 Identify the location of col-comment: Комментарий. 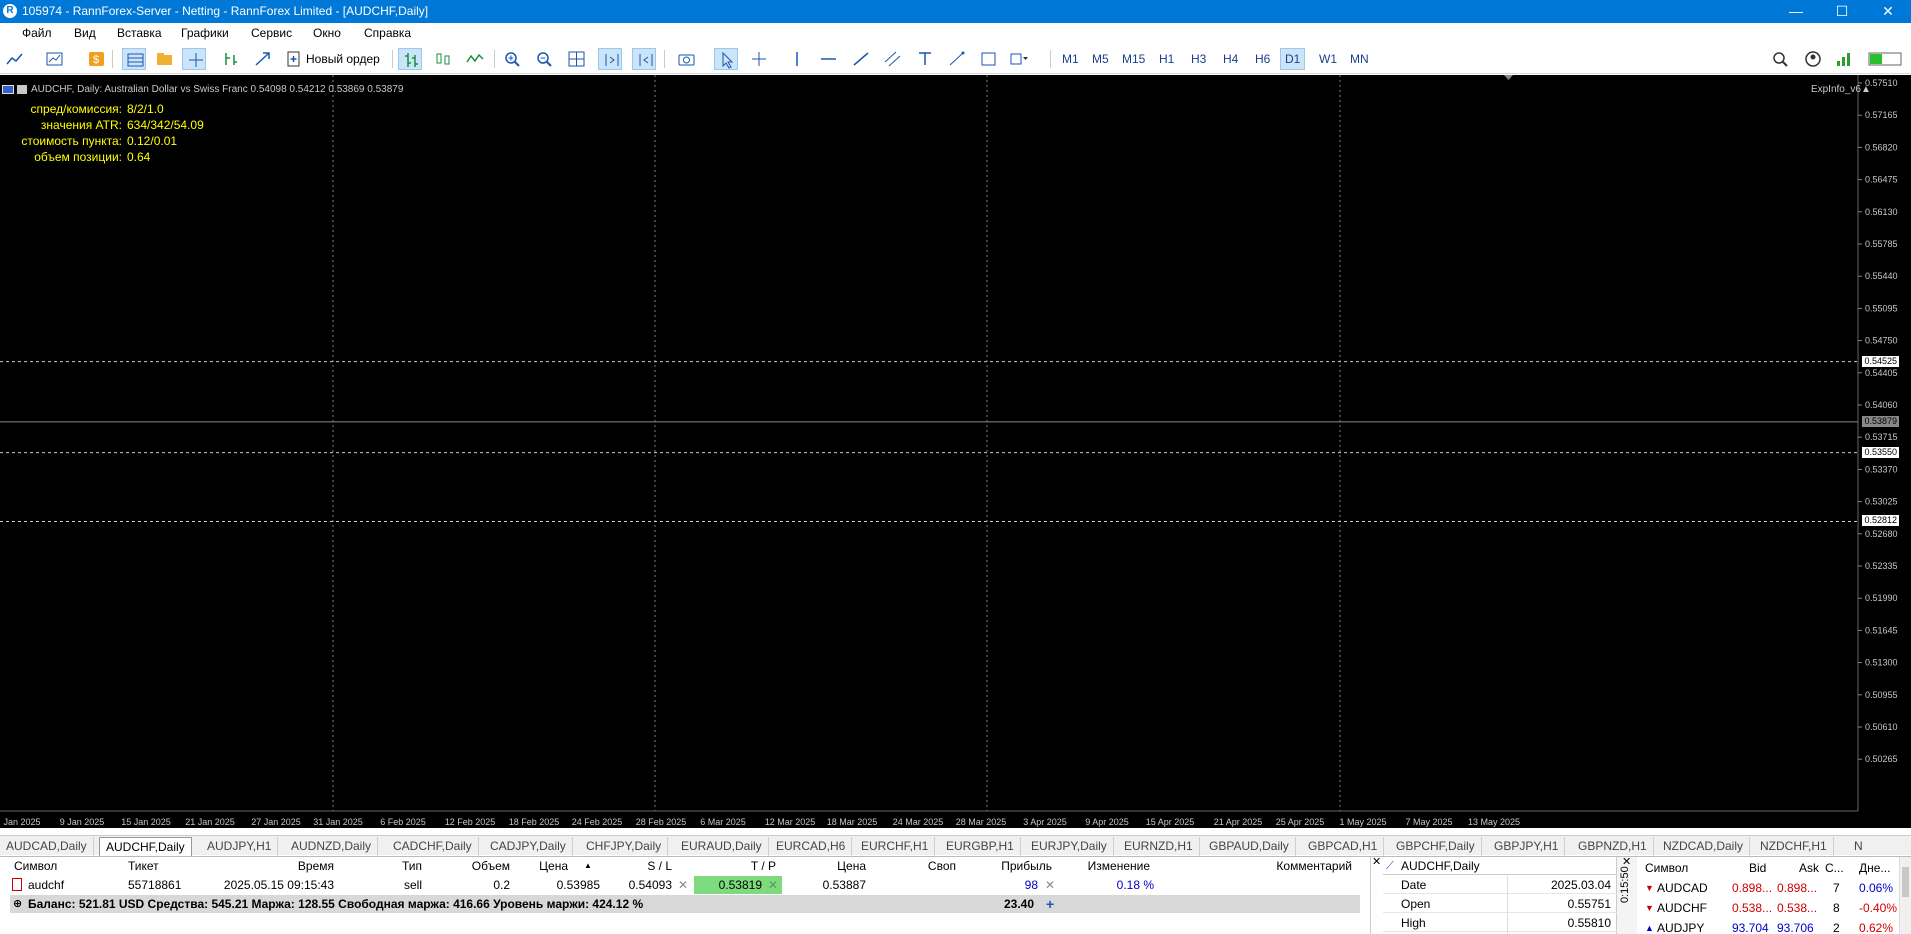
(1291, 866).